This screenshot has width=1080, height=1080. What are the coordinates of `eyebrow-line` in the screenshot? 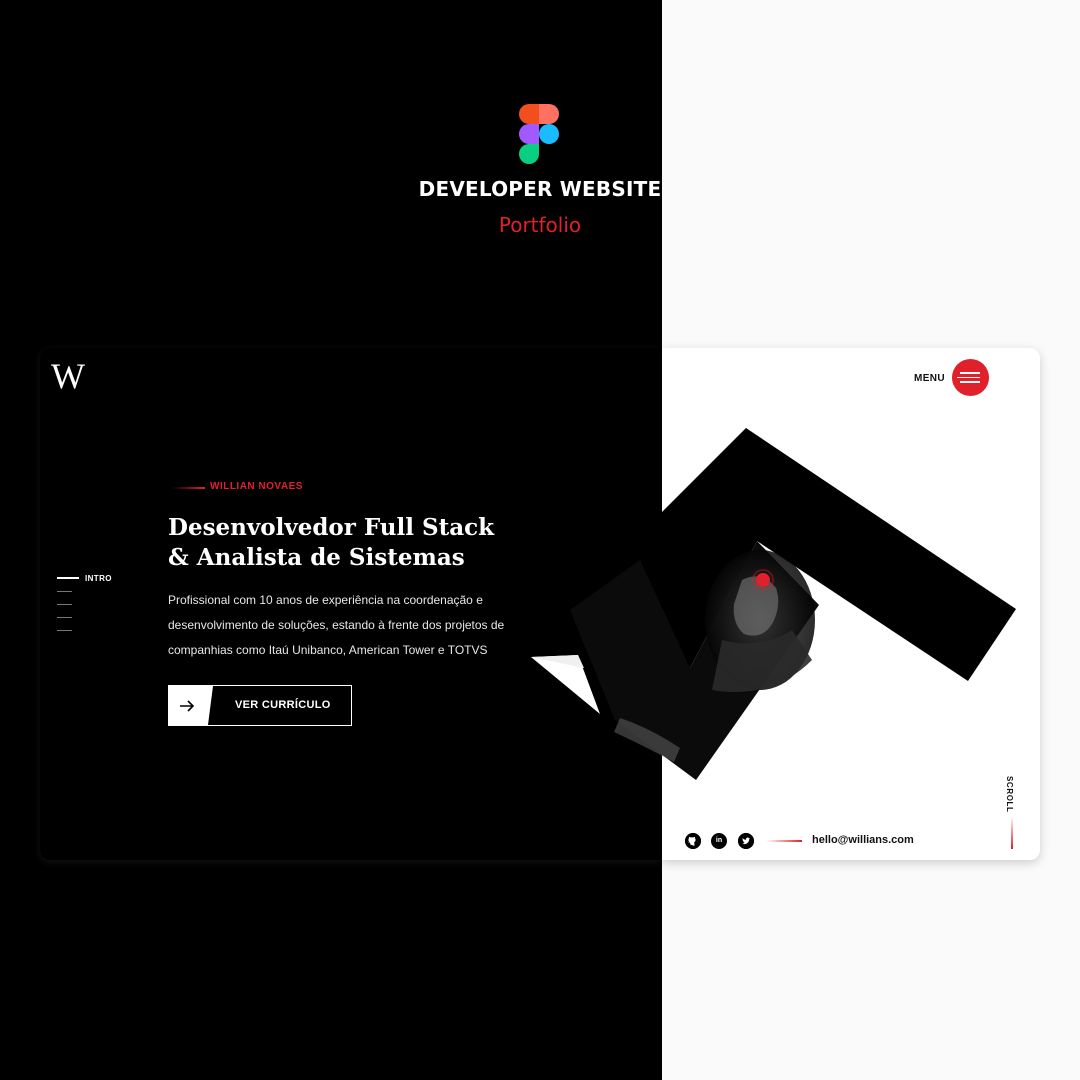 It's located at (188, 488).